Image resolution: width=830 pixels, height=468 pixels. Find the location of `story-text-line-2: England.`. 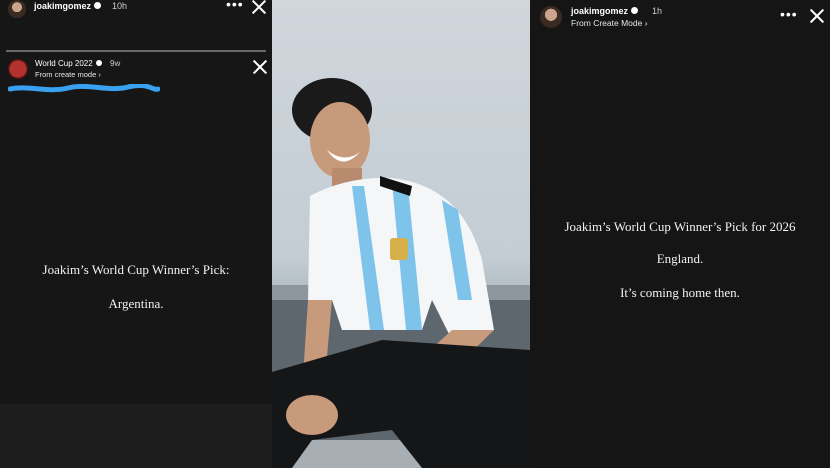

story-text-line-2: England. is located at coordinates (680, 258).